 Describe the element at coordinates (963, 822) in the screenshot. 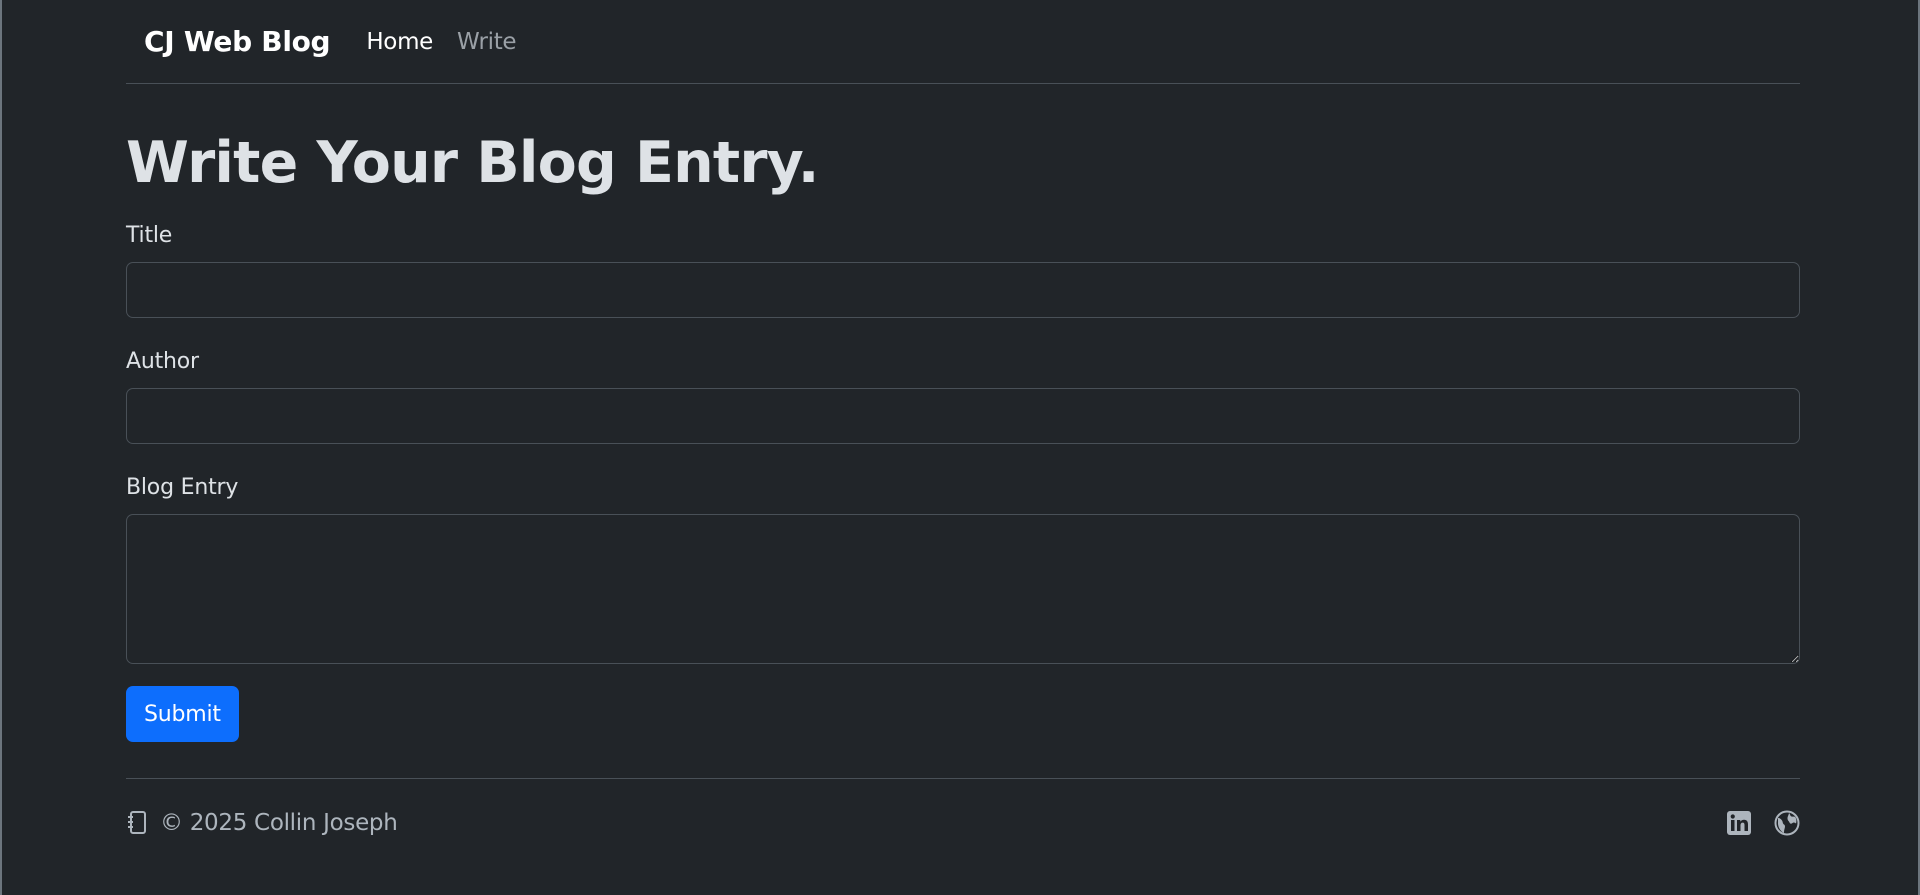

I see `site-footer: © 2025 Collin Joseph` at that location.